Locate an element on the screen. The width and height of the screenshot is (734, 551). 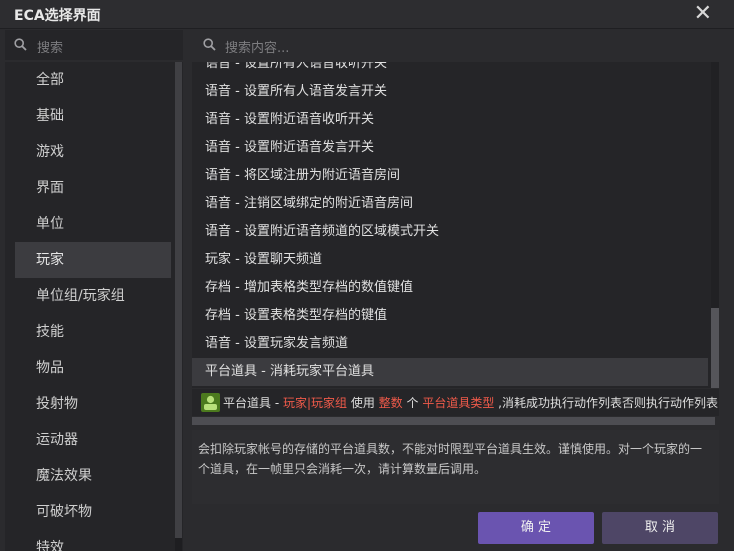
sidebar-scrollbar-thumb is located at coordinates (178, 300).